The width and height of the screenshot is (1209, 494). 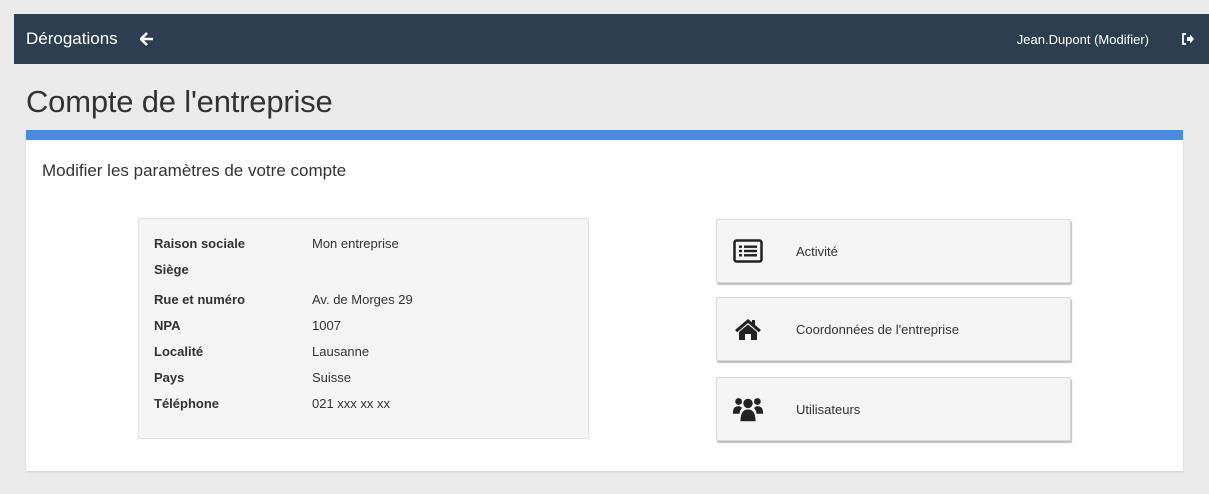 I want to click on info-row-npa: NPA 1007, so click(x=247, y=328).